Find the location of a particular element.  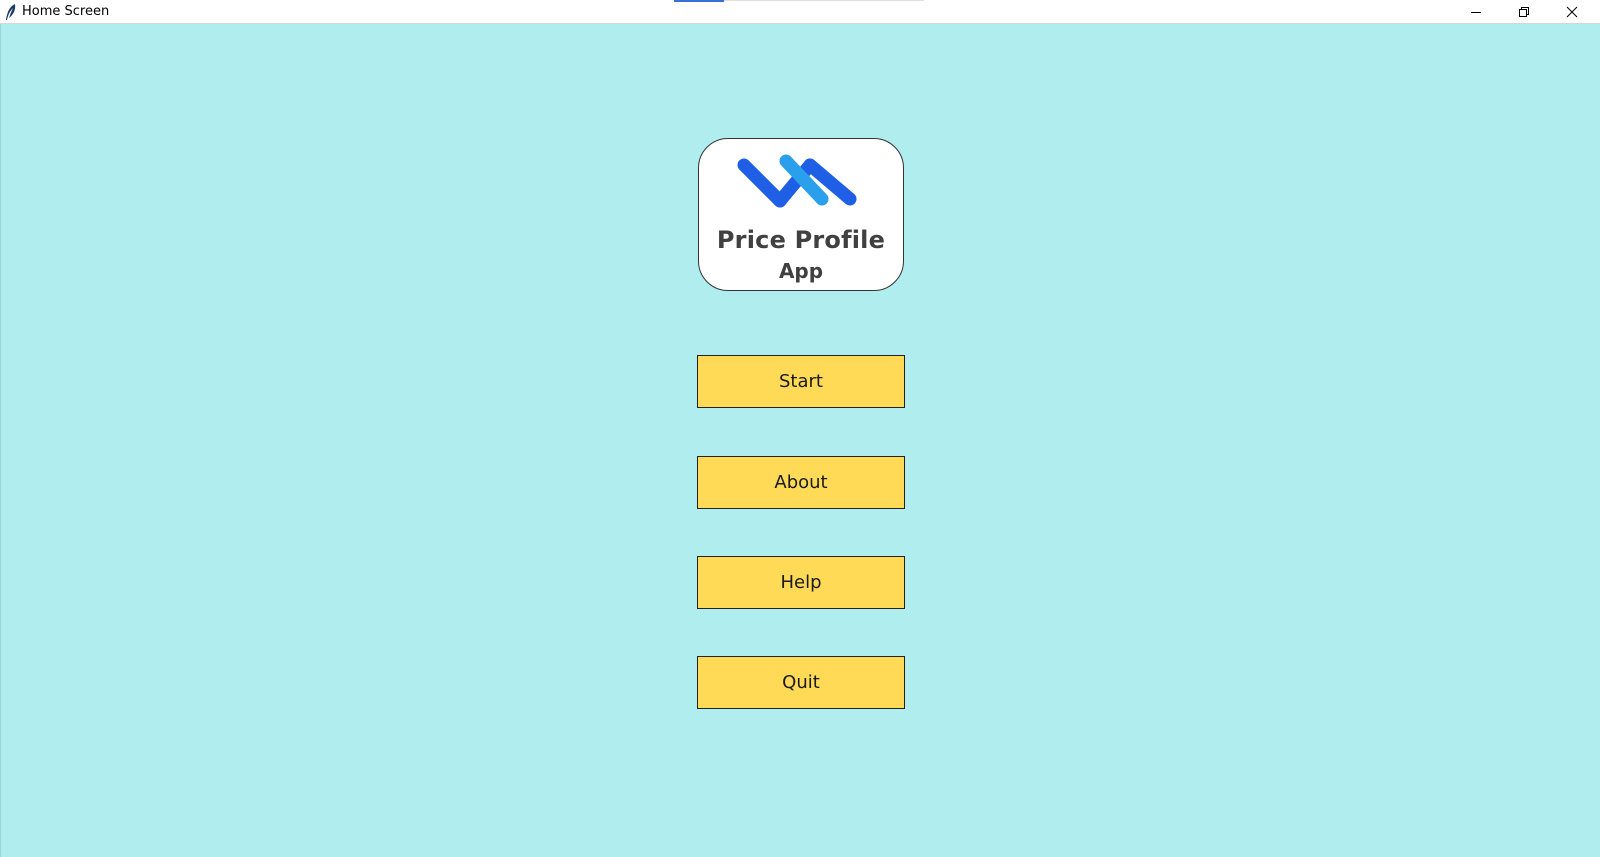

logo-subtitle: App is located at coordinates (801, 271).